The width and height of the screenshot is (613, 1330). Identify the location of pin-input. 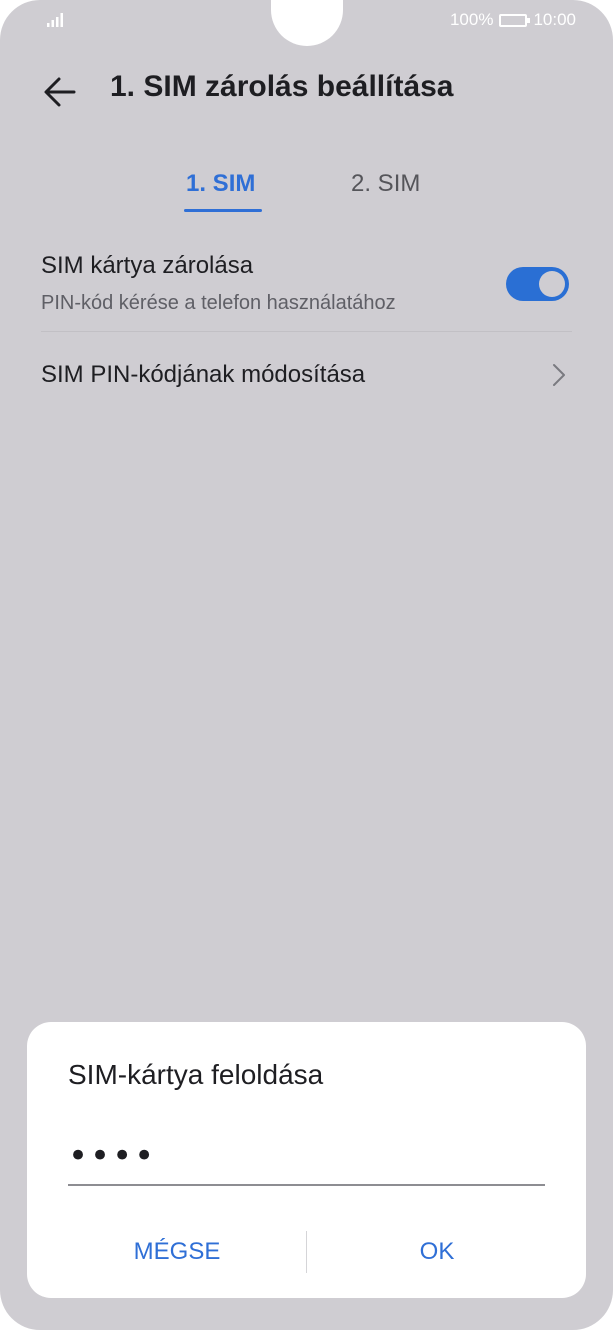
(306, 1159).